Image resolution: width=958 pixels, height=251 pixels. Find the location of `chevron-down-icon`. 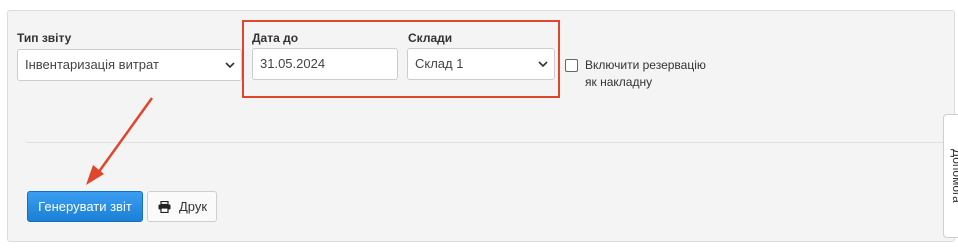

chevron-down-icon is located at coordinates (230, 65).